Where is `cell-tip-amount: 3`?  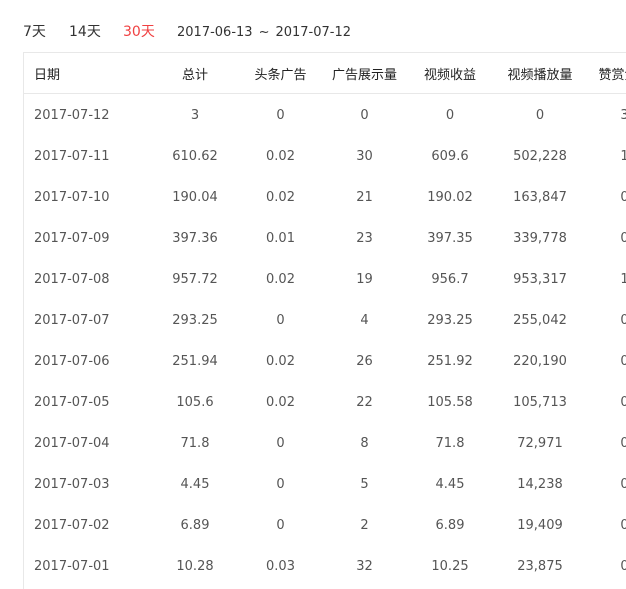 cell-tip-amount: 3 is located at coordinates (605, 115).